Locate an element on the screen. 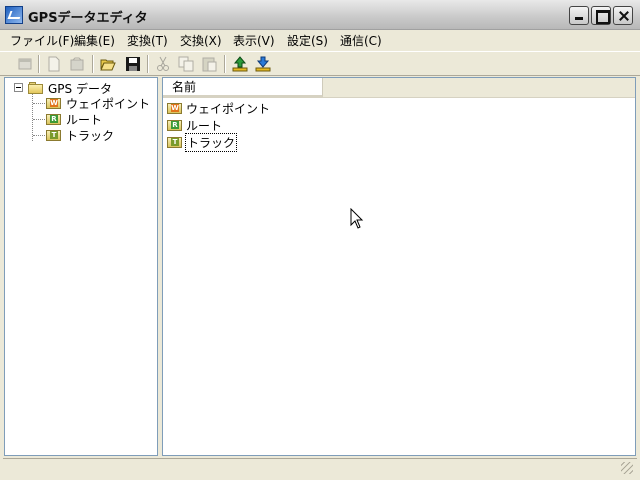 This screenshot has height=480, width=640. list-item-waypoints: W ウェイポイント is located at coordinates (219, 108).